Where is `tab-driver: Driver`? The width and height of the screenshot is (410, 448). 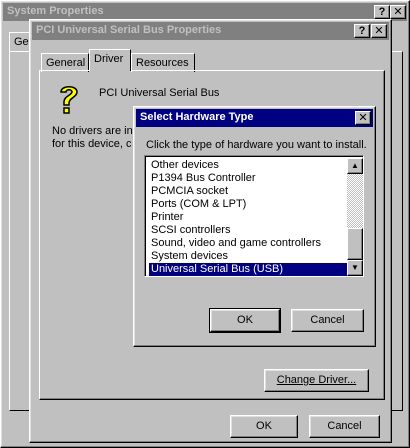 tab-driver: Driver is located at coordinates (110, 60).